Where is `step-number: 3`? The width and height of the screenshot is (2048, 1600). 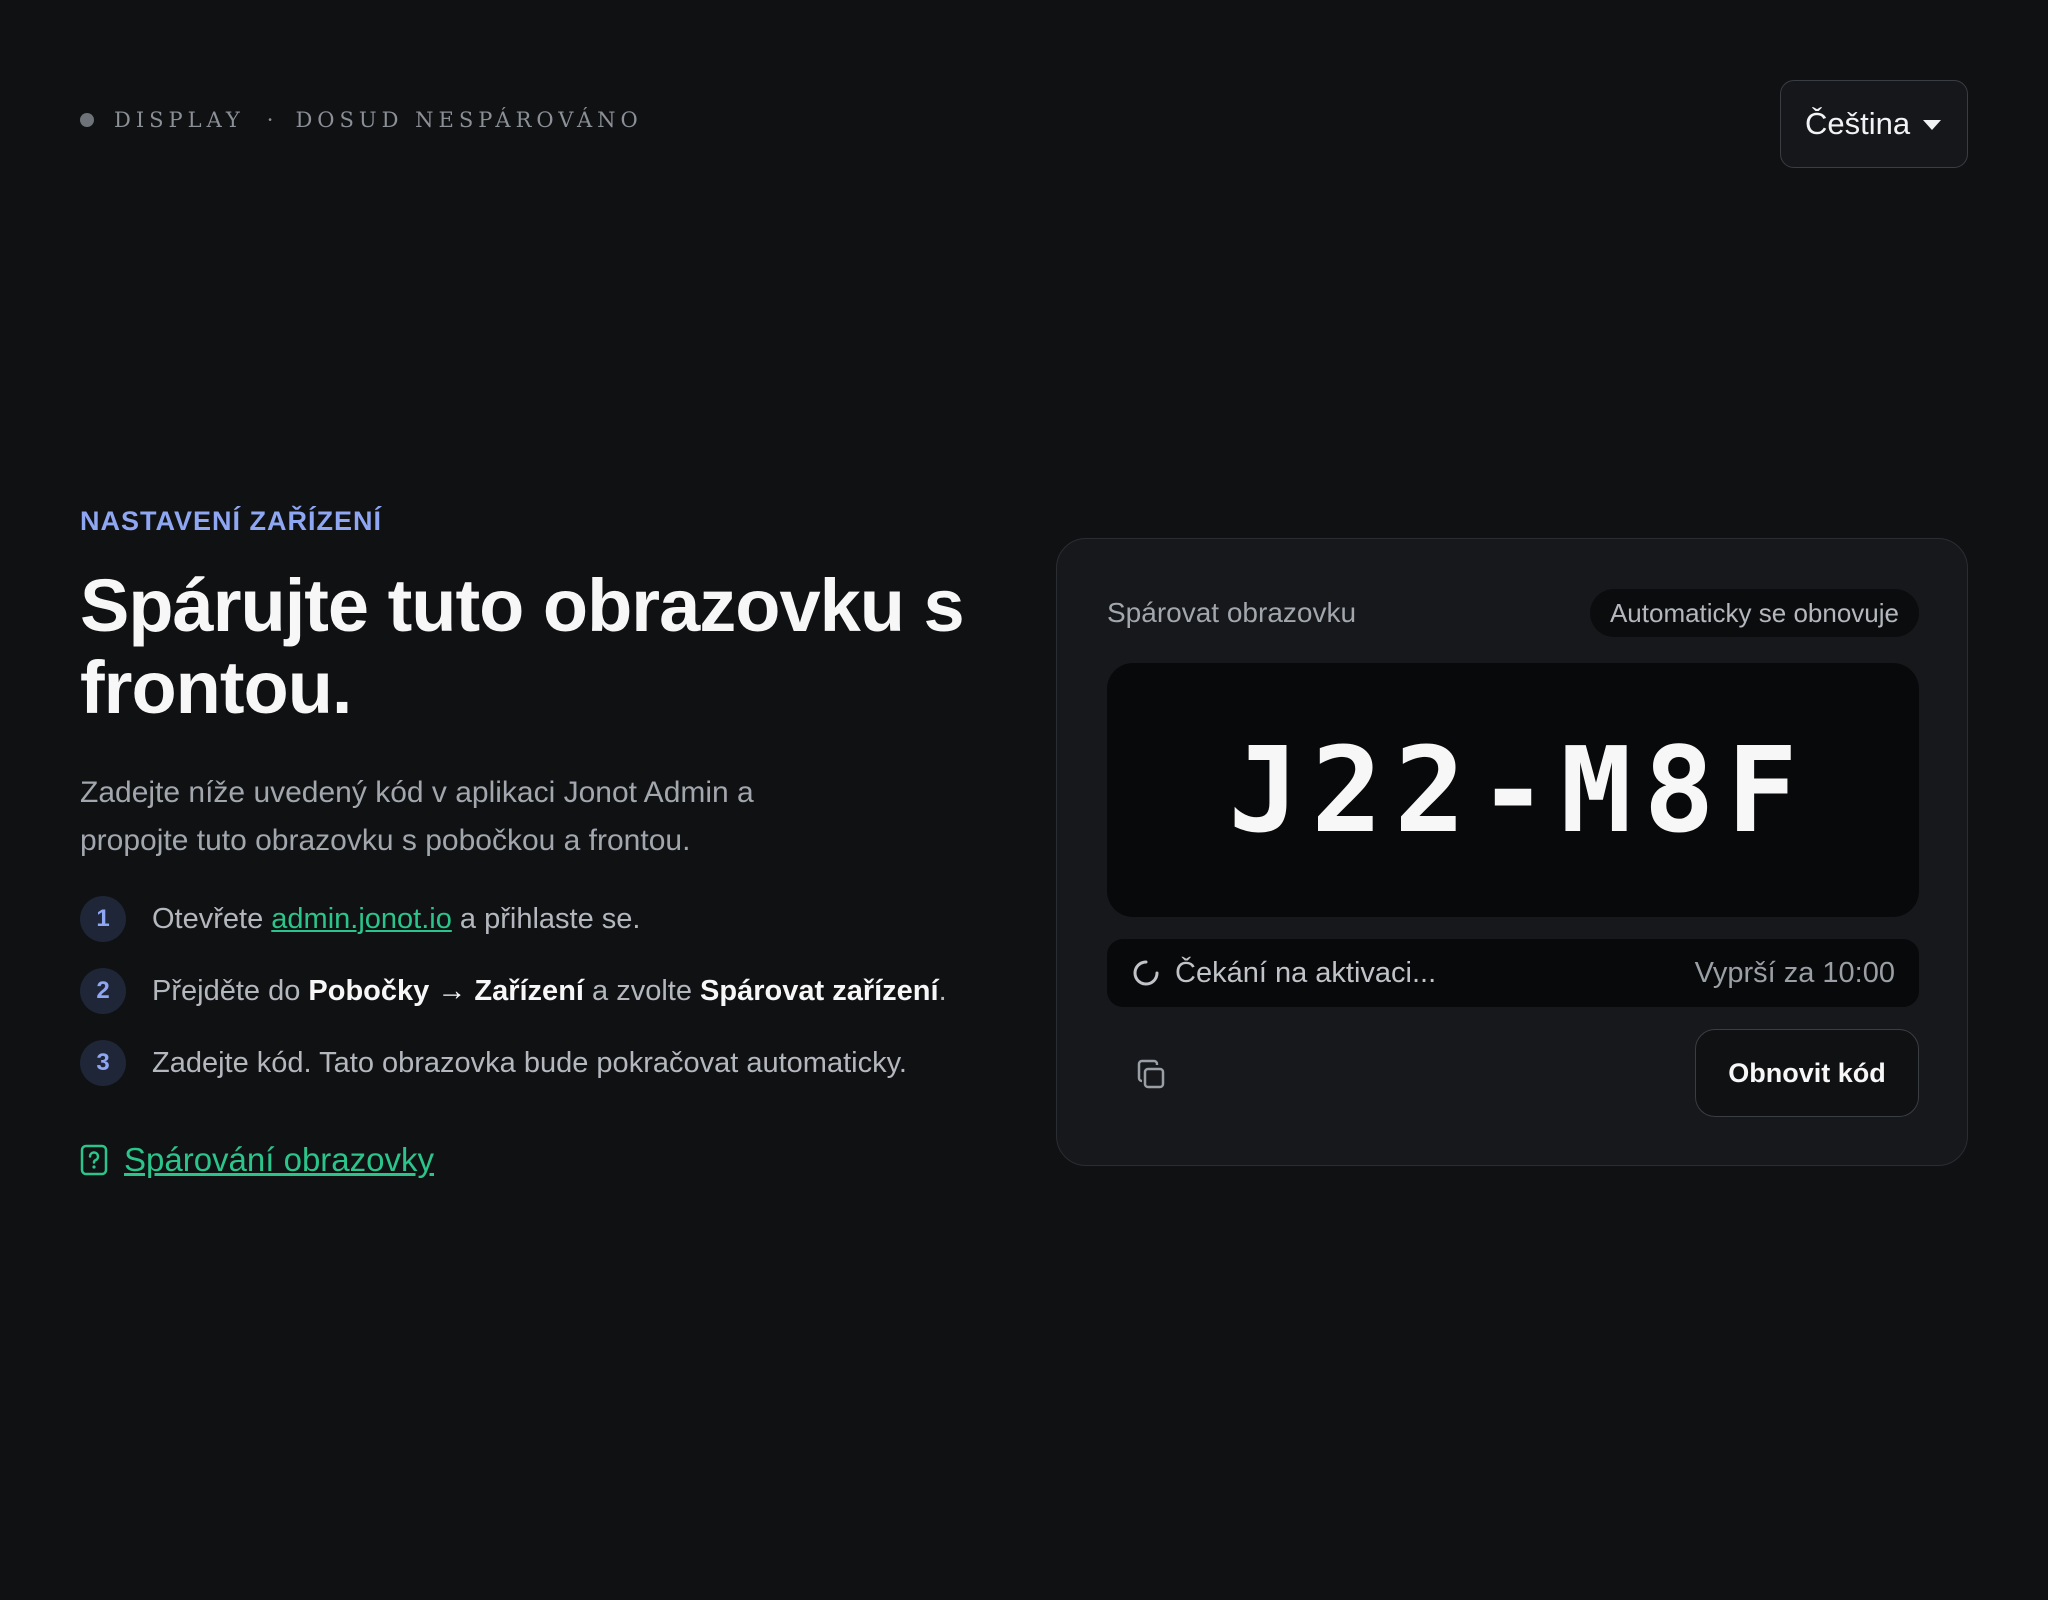 step-number: 3 is located at coordinates (103, 1063).